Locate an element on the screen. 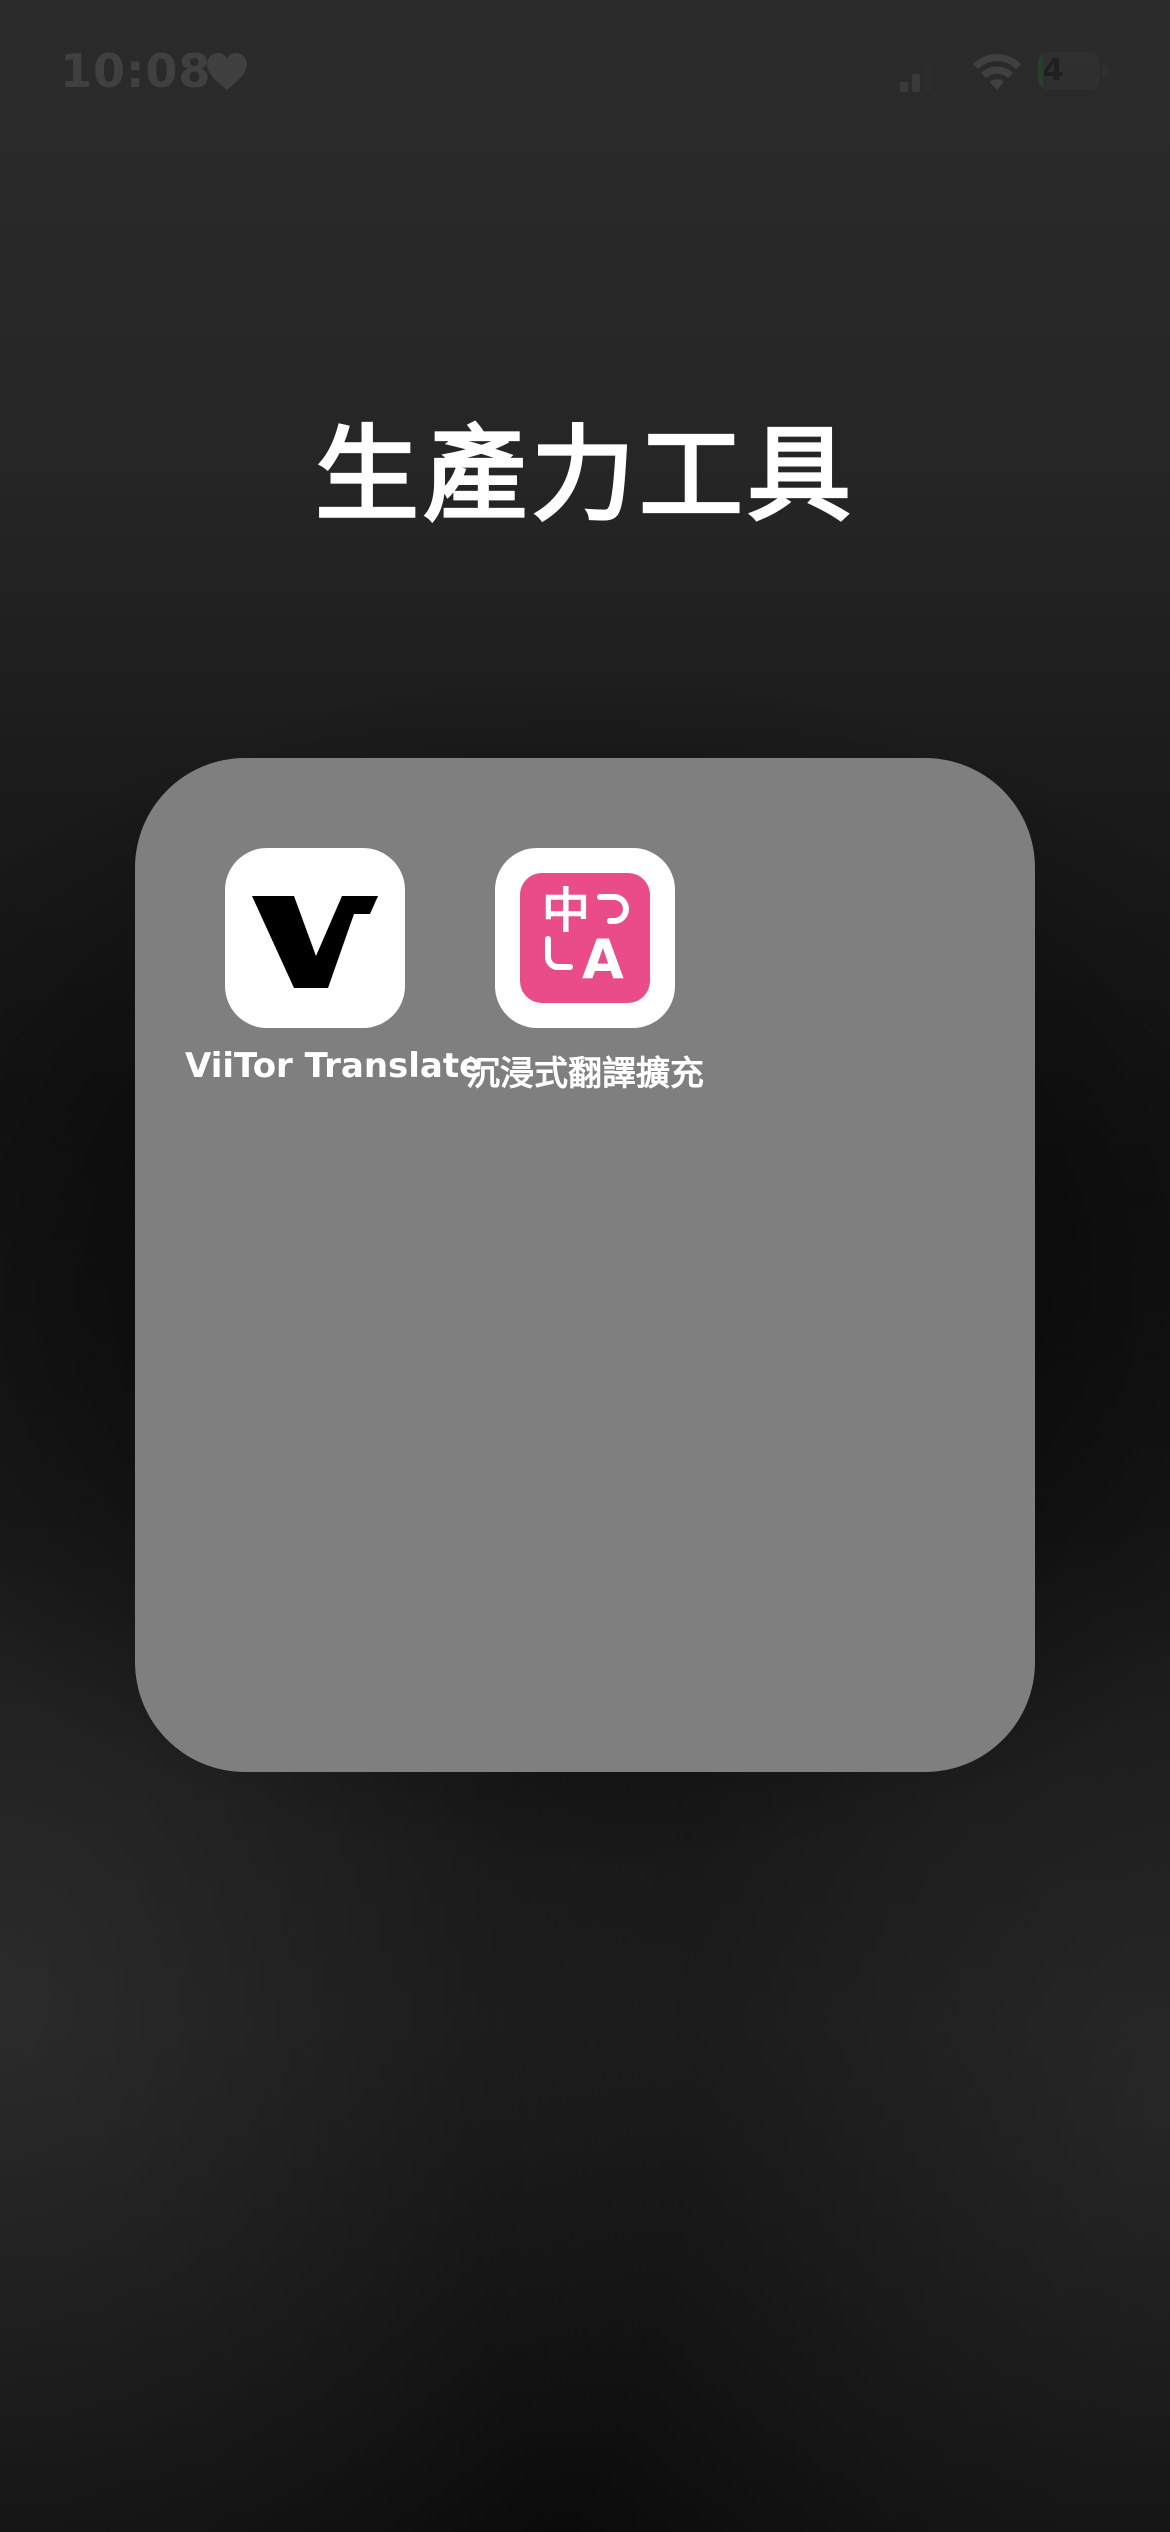  app-immersive-translate: 中 A 沉浸式翻譯擴充 is located at coordinates (585, 971).